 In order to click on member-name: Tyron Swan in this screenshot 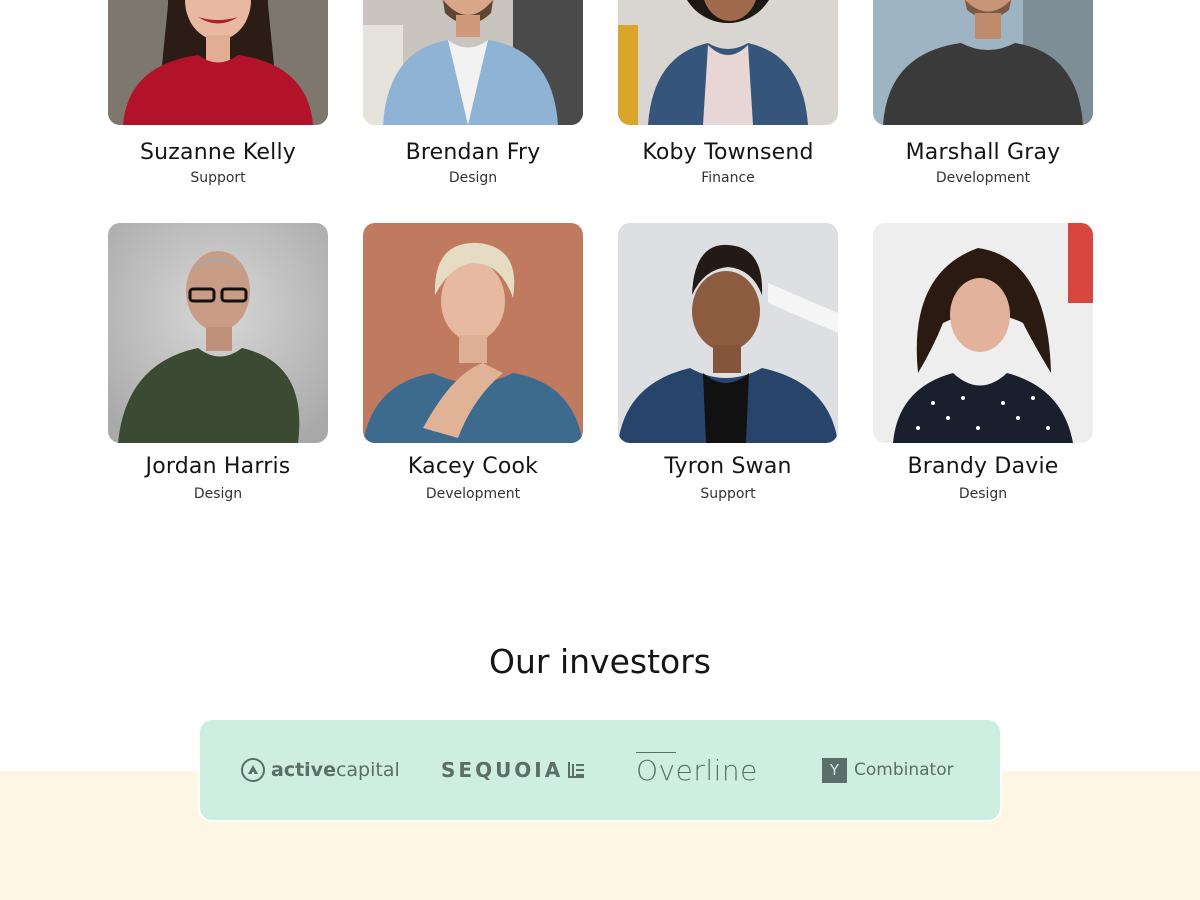, I will do `click(728, 466)`.